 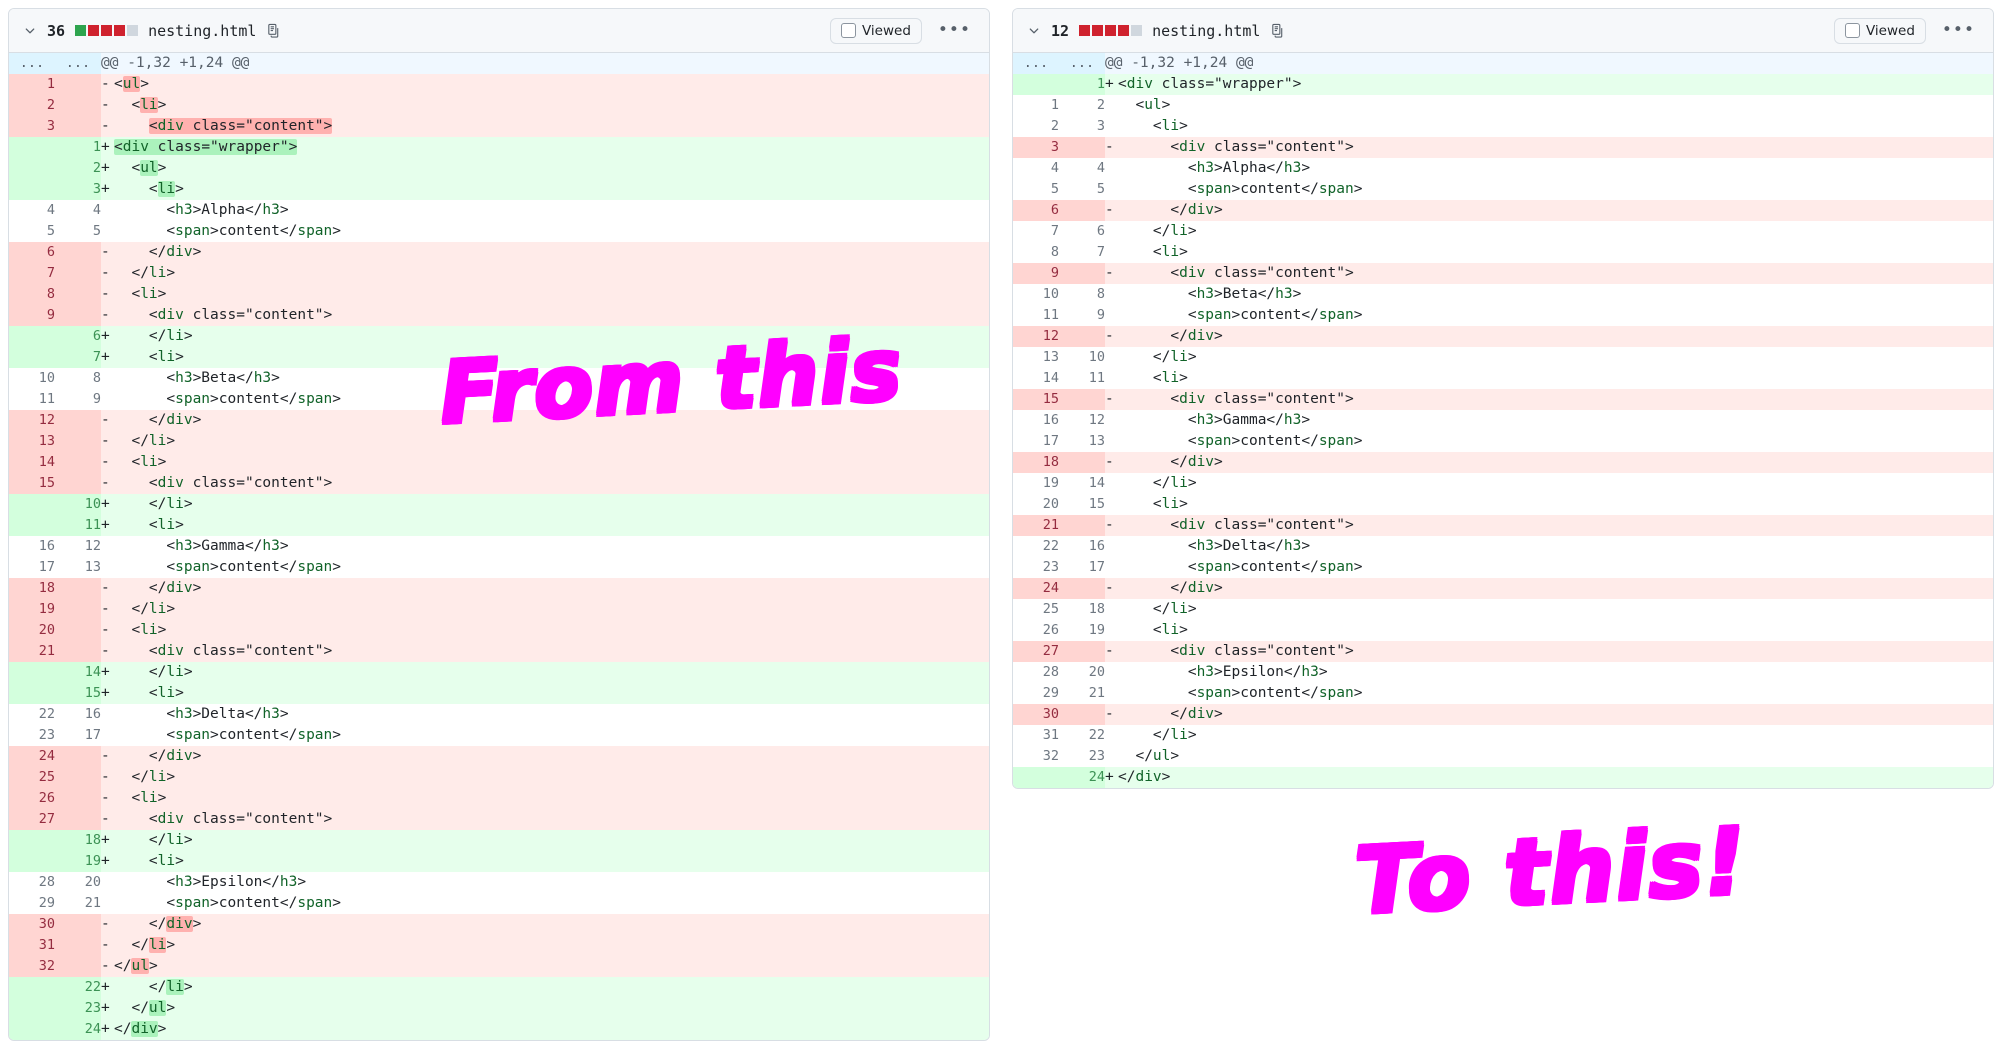 What do you see at coordinates (1503, 252) in the screenshot?
I see `diff-row: 87 <li>` at bounding box center [1503, 252].